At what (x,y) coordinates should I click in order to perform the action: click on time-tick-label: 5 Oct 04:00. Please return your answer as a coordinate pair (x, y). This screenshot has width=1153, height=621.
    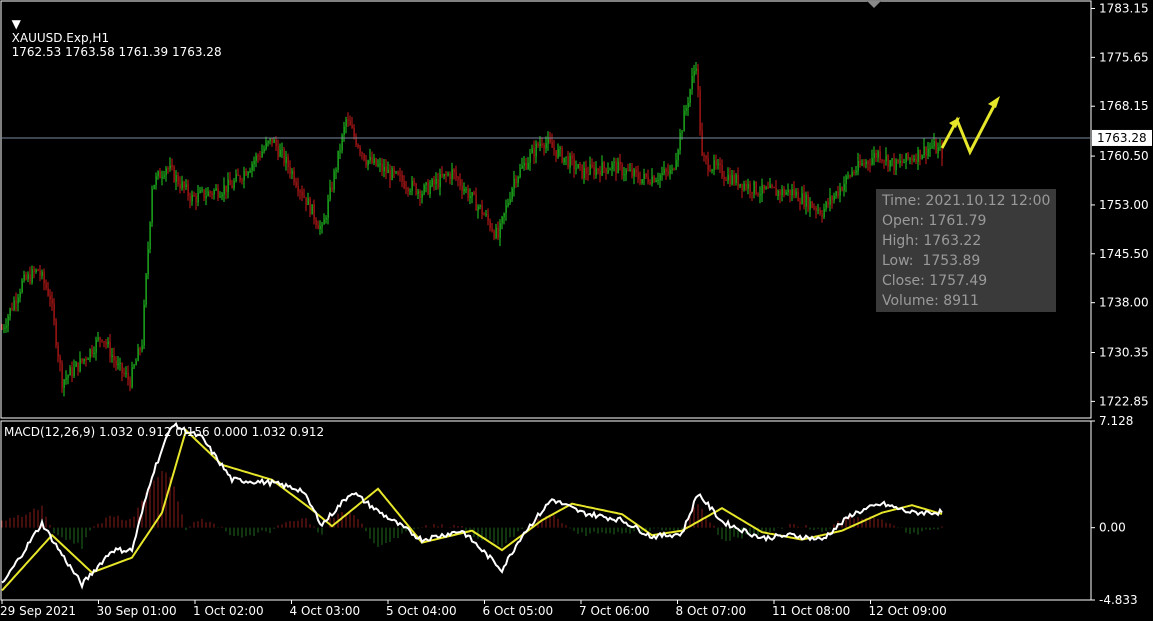
    Looking at the image, I should click on (421, 611).